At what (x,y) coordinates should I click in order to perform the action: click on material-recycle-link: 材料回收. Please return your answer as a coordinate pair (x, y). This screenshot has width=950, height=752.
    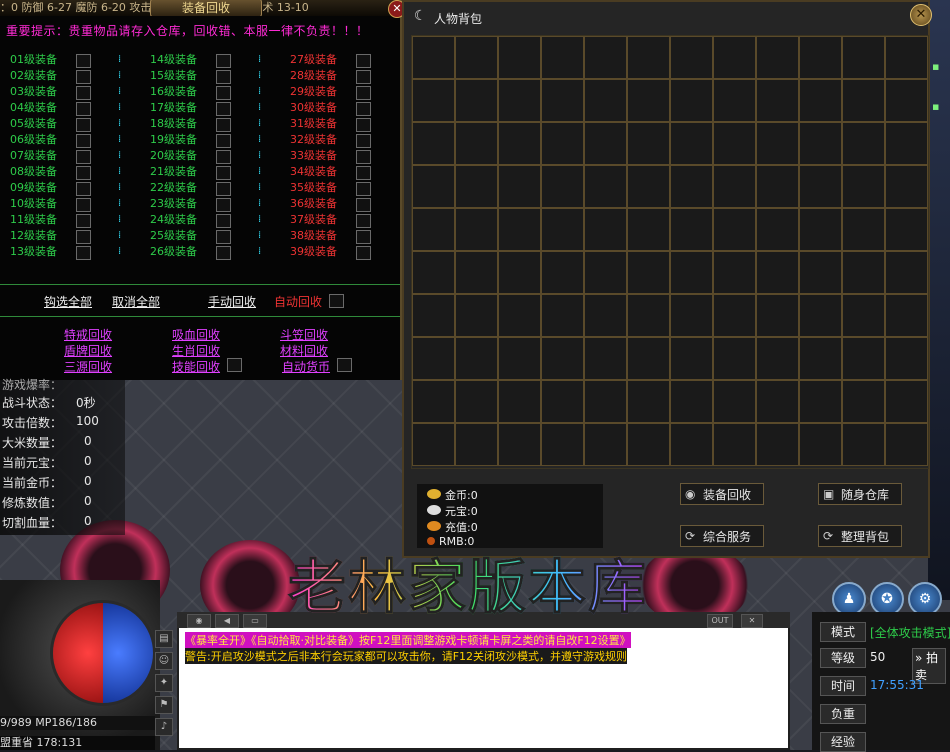
    Looking at the image, I should click on (304, 350).